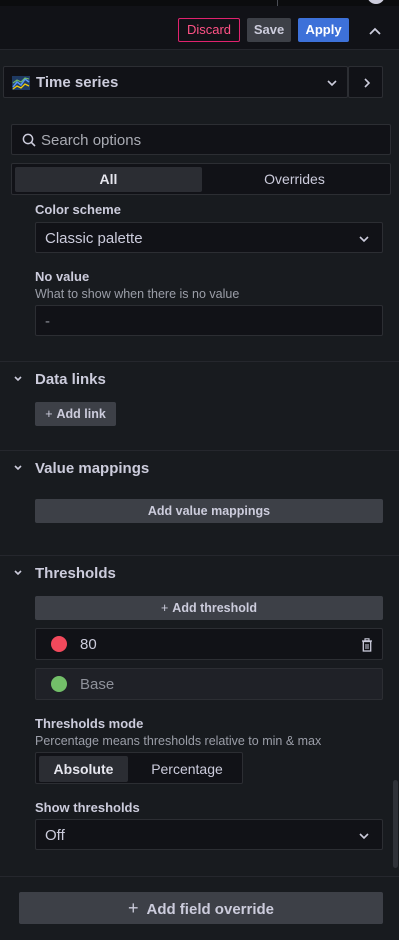 This screenshot has width=399, height=940. Describe the element at coordinates (175, 82) in the screenshot. I see `visualization-picker: Time series` at that location.